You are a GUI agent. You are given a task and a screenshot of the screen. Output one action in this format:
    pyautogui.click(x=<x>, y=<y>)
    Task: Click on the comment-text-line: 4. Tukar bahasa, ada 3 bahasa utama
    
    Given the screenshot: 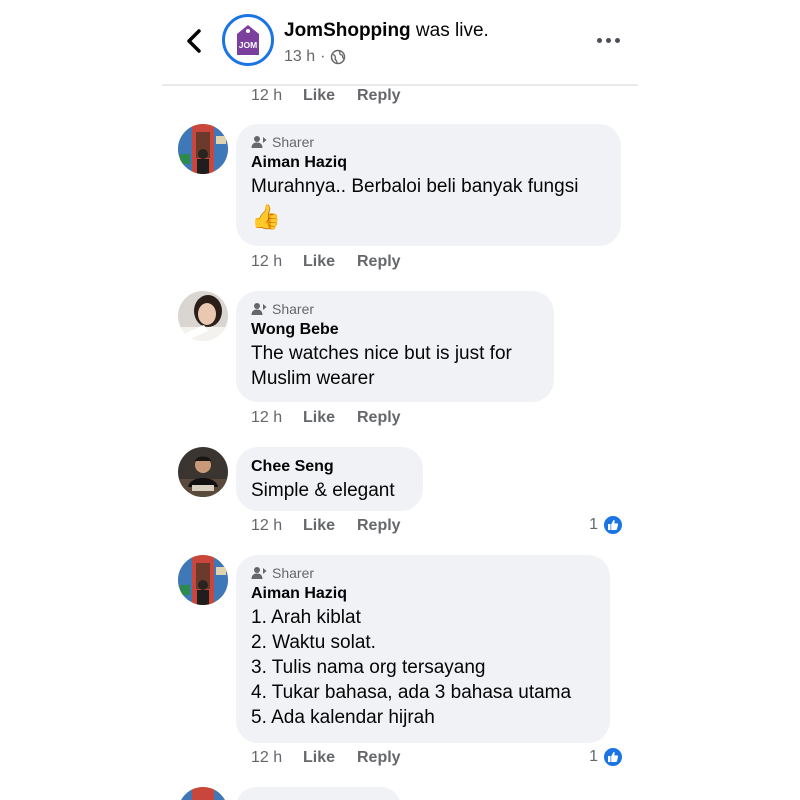 What is the action you would take?
    pyautogui.click(x=411, y=692)
    